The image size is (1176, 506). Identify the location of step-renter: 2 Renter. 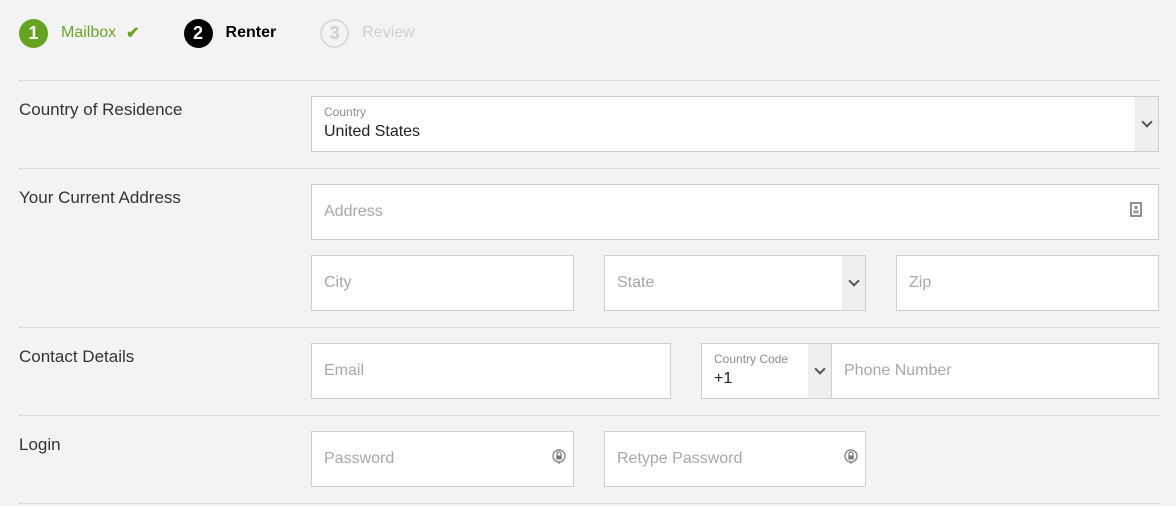
(230, 33).